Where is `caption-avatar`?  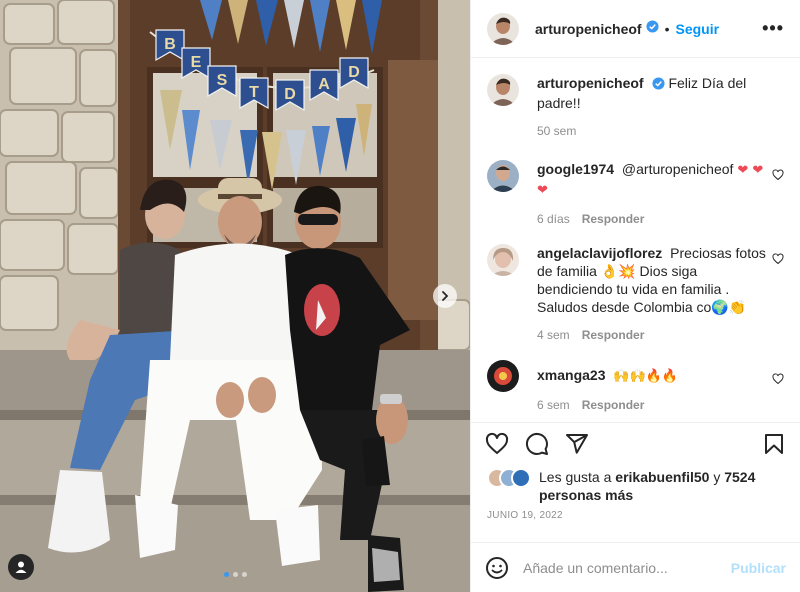
caption-avatar is located at coordinates (503, 90).